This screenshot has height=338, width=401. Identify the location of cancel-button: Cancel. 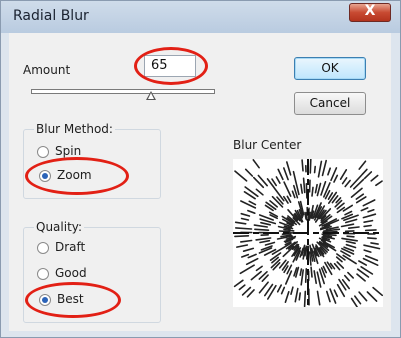
(330, 103).